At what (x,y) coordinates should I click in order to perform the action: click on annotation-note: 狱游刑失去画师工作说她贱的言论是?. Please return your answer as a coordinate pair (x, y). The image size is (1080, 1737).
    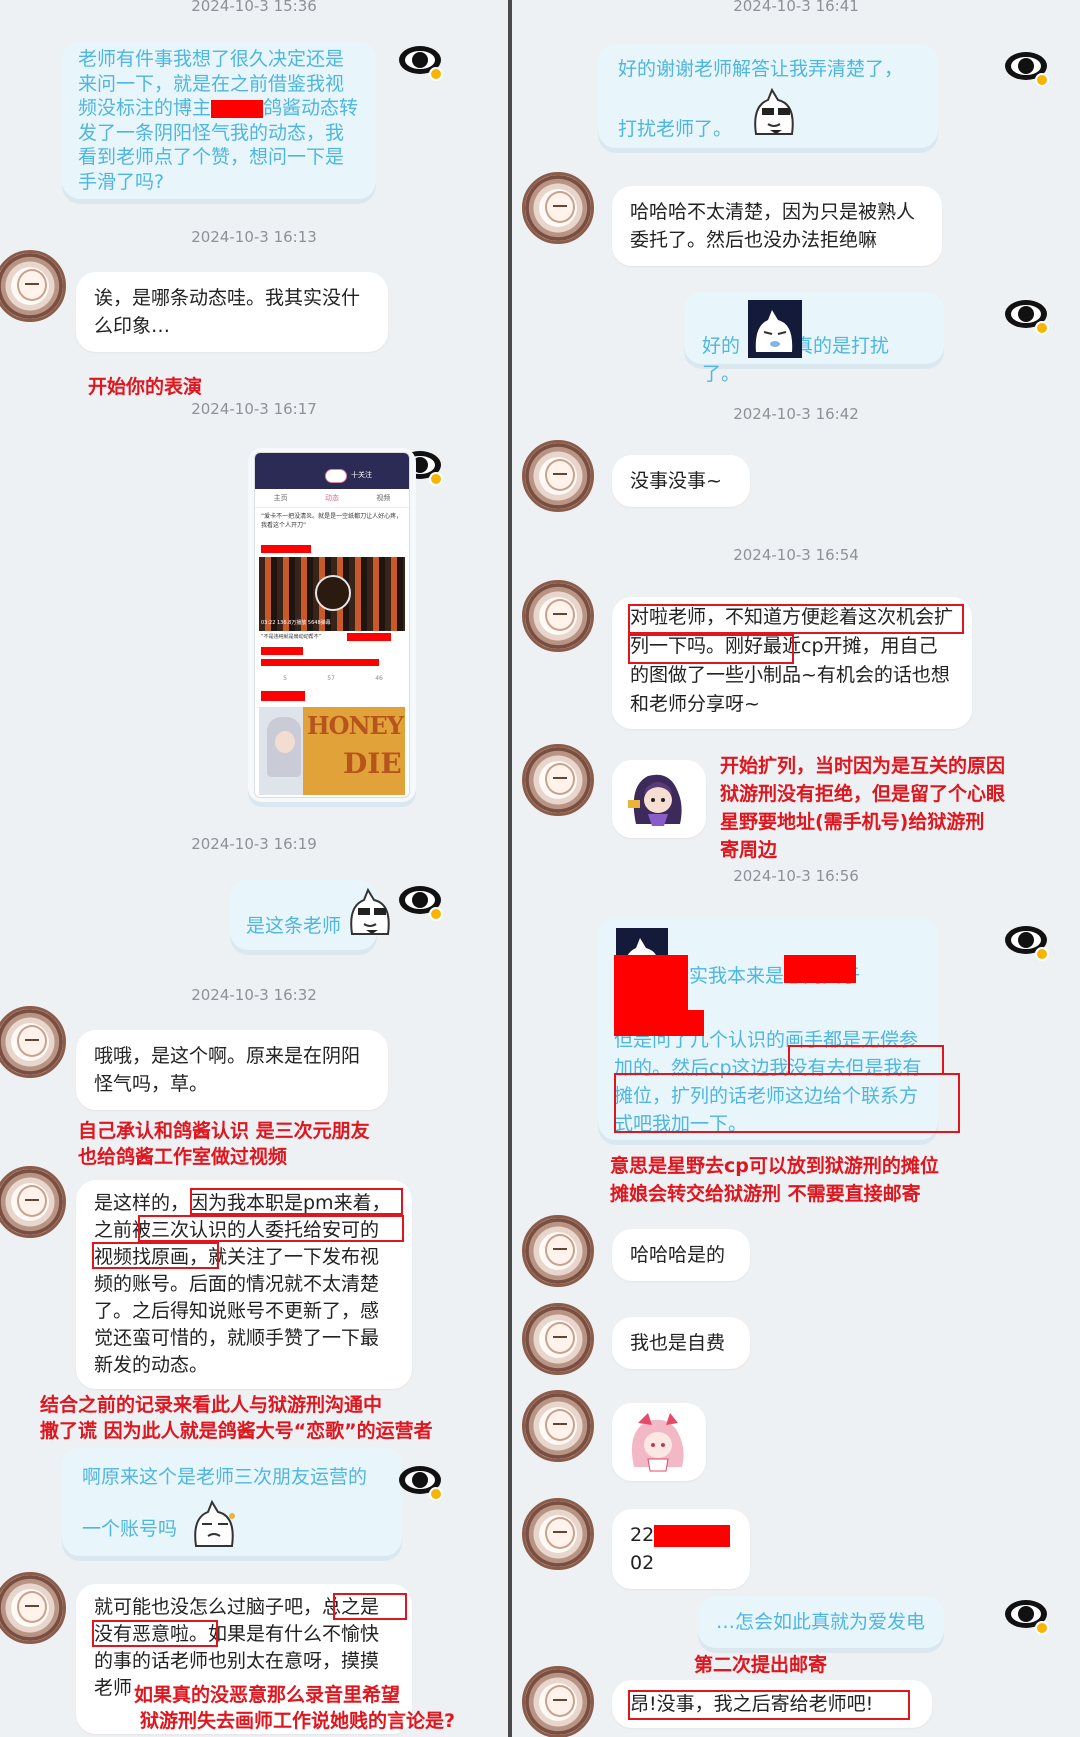
    Looking at the image, I should click on (298, 1721).